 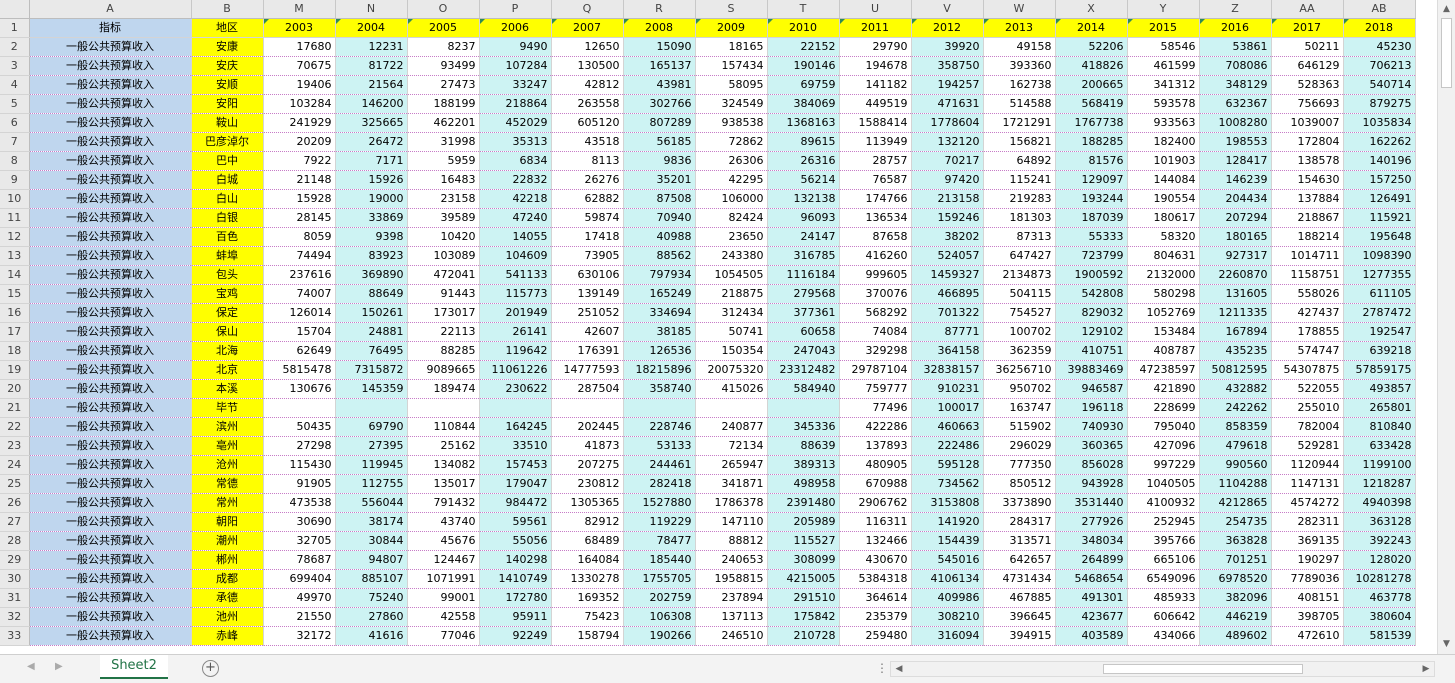 I want to click on column-header-m: M, so click(x=299, y=9).